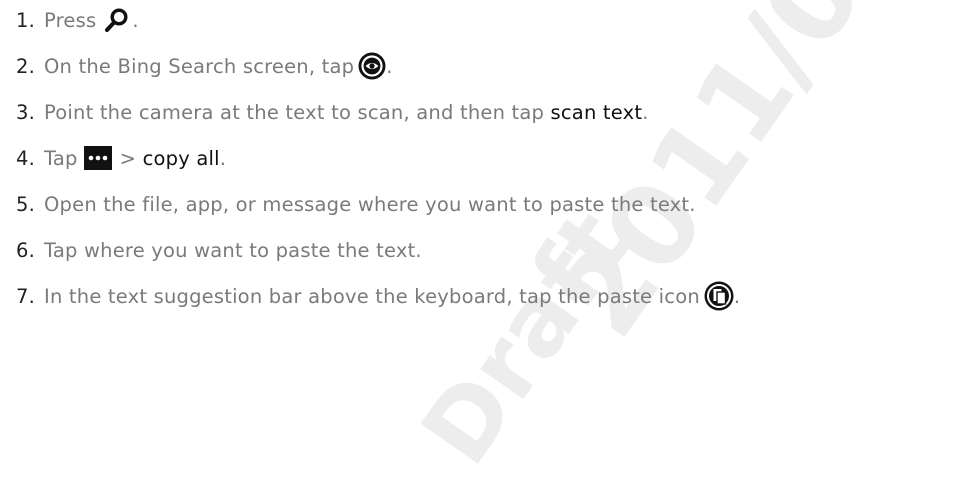  I want to click on scan-text-label: scan text, so click(596, 112).